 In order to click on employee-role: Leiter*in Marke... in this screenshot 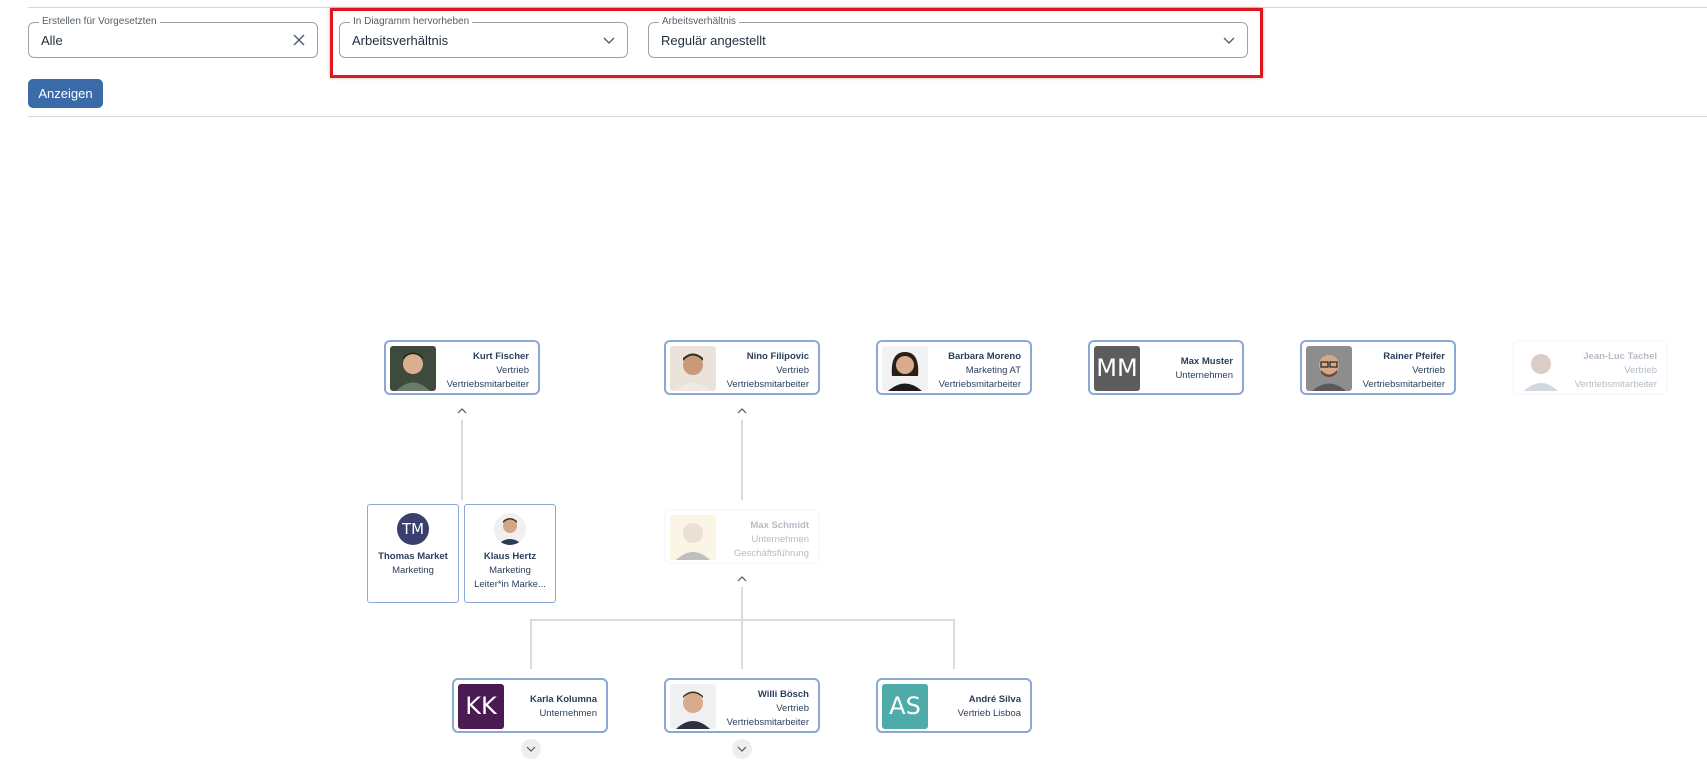, I will do `click(510, 584)`.